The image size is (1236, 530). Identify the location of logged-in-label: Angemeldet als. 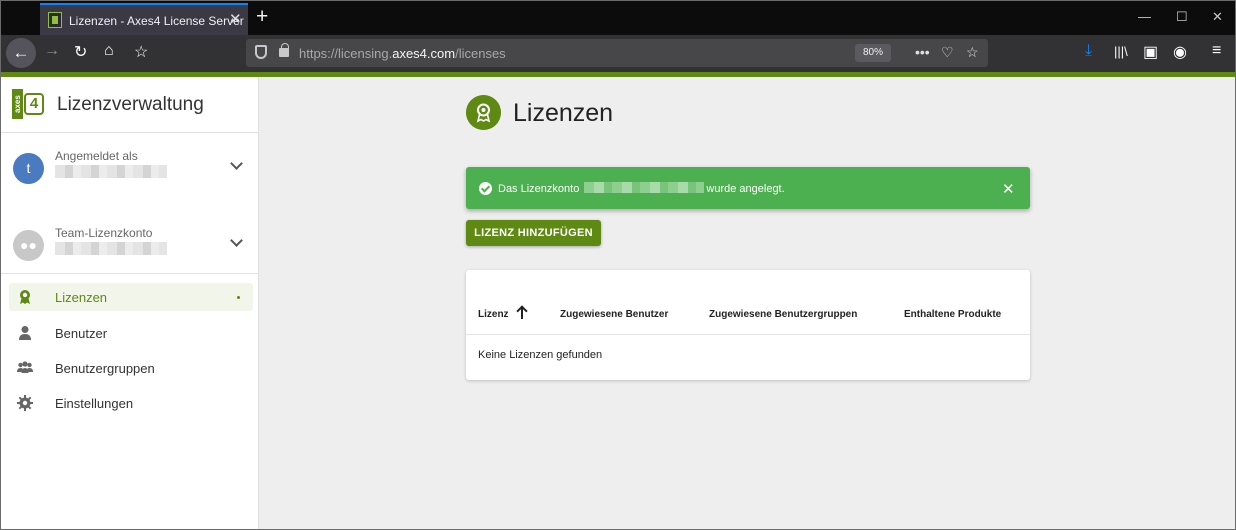
(96, 156).